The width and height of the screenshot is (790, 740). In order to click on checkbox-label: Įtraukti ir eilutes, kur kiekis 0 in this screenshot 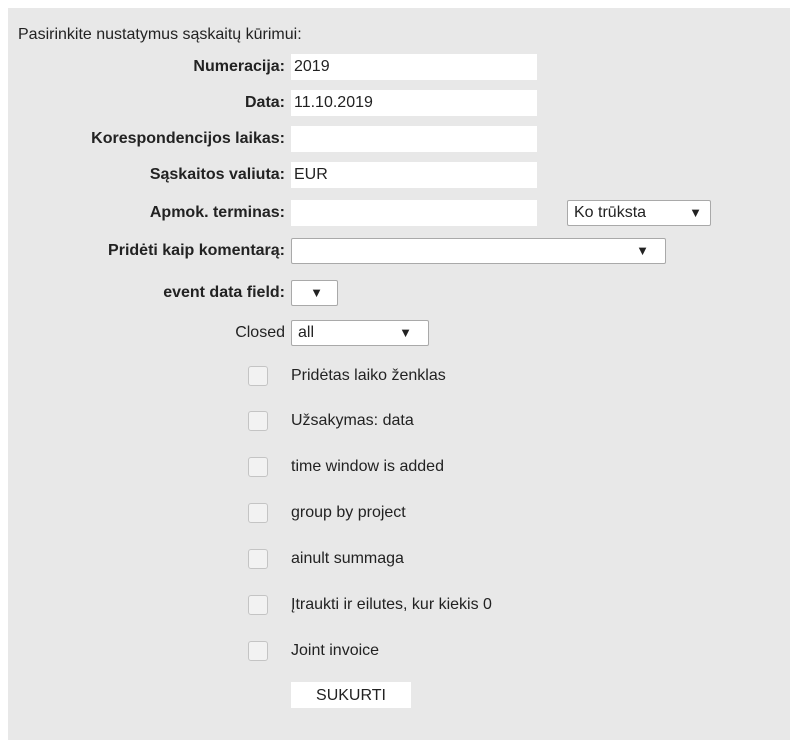, I will do `click(391, 604)`.